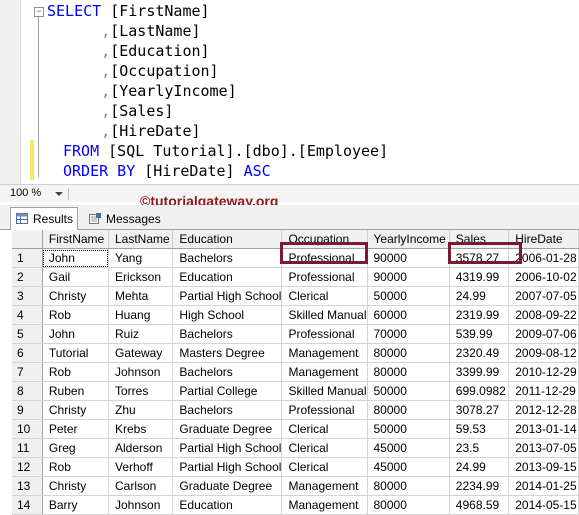 This screenshot has height=515, width=579. I want to click on table-cell: 2014-05-15, so click(543, 505).